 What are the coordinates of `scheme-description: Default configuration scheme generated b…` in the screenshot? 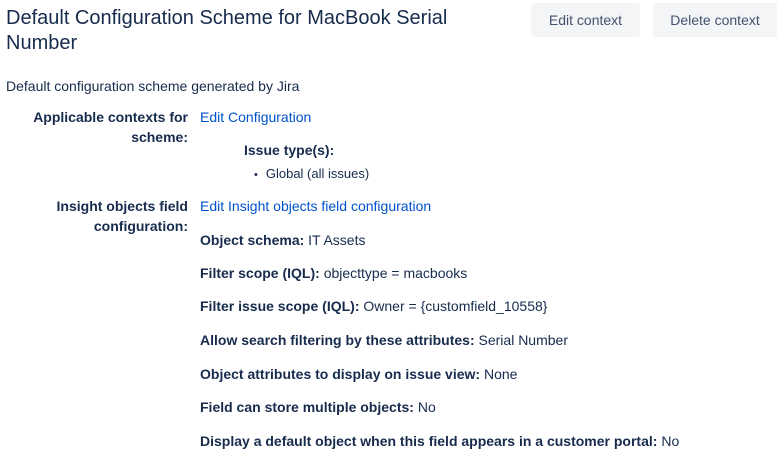 It's located at (153, 86).